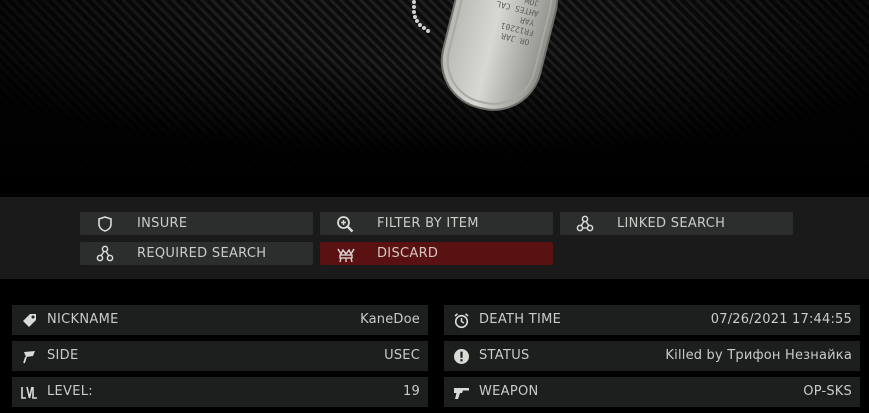  I want to click on filter-by-item-label: FILTER BY ITEM, so click(428, 223).